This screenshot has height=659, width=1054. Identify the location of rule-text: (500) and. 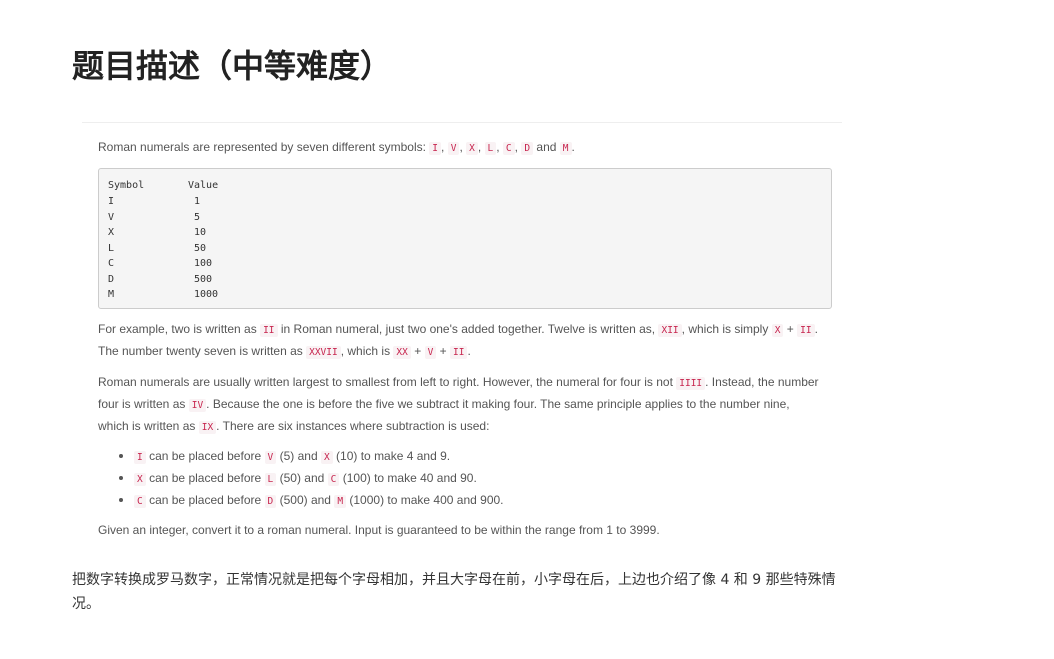
(305, 500).